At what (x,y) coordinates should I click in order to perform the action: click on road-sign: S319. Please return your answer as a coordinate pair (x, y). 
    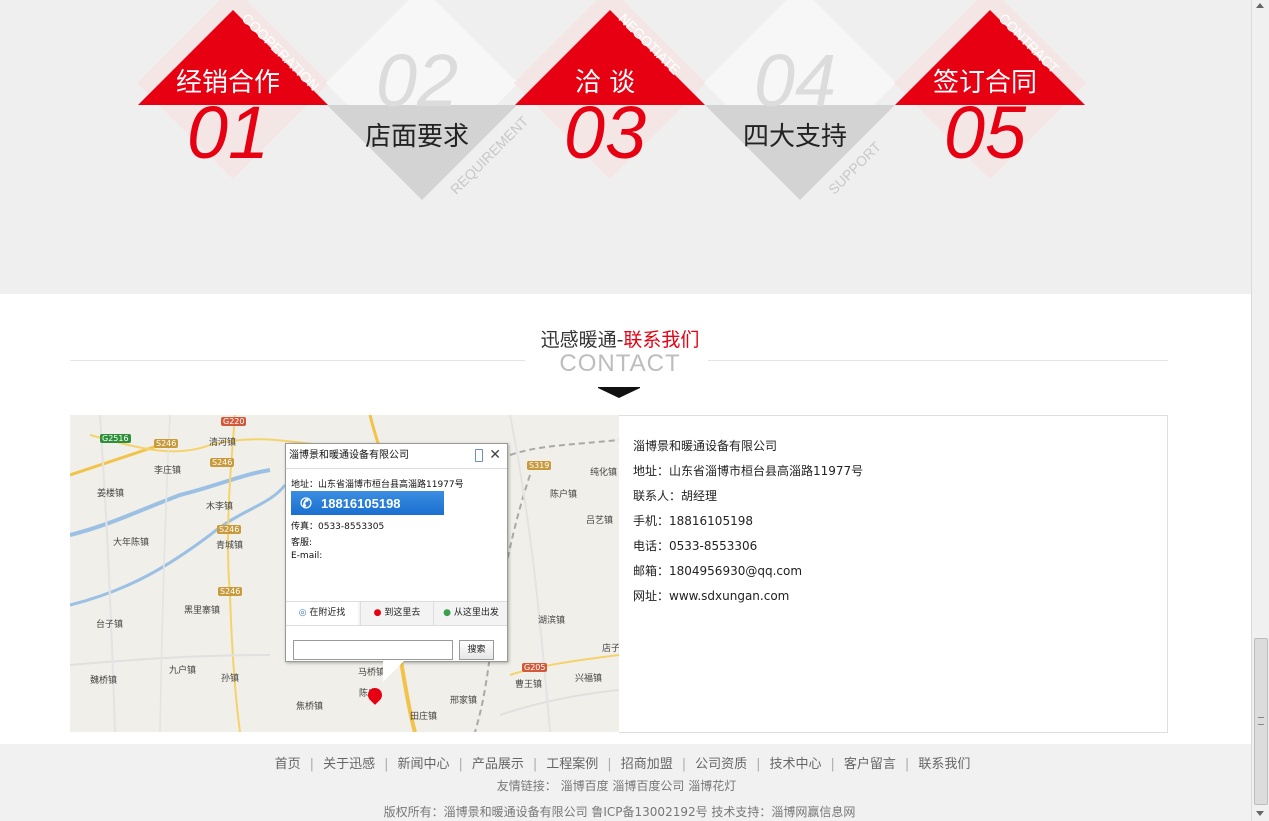
    Looking at the image, I should click on (539, 465).